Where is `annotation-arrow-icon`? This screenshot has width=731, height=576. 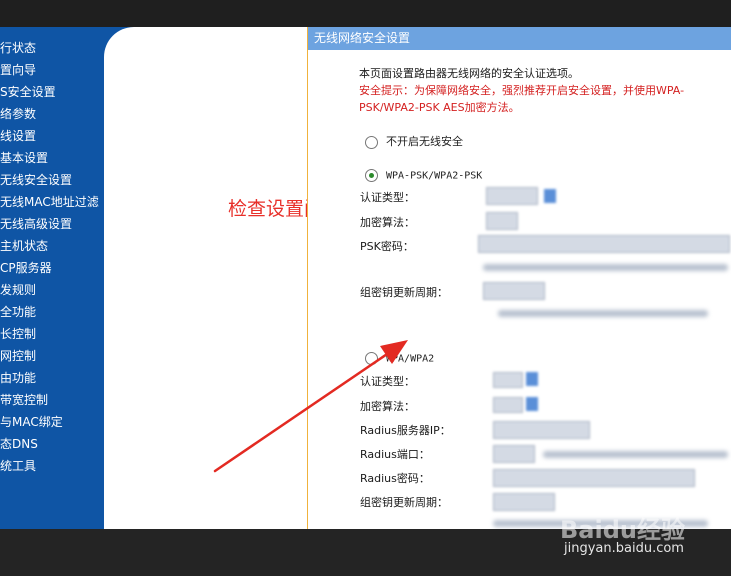 annotation-arrow-icon is located at coordinates (310, 406).